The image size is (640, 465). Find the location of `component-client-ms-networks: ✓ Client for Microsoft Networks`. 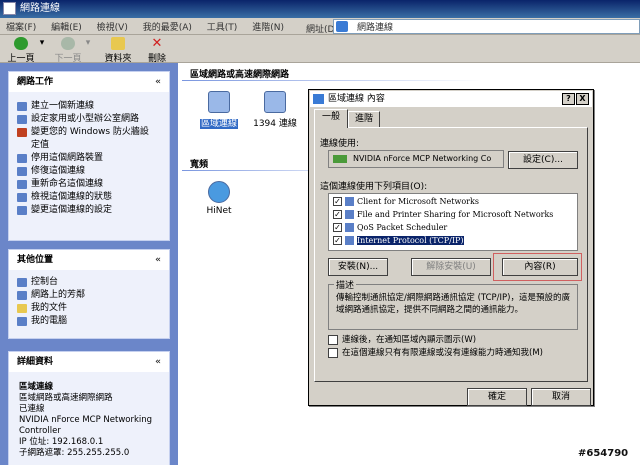

component-client-ms-networks: ✓ Client for Microsoft Networks is located at coordinates (451, 201).